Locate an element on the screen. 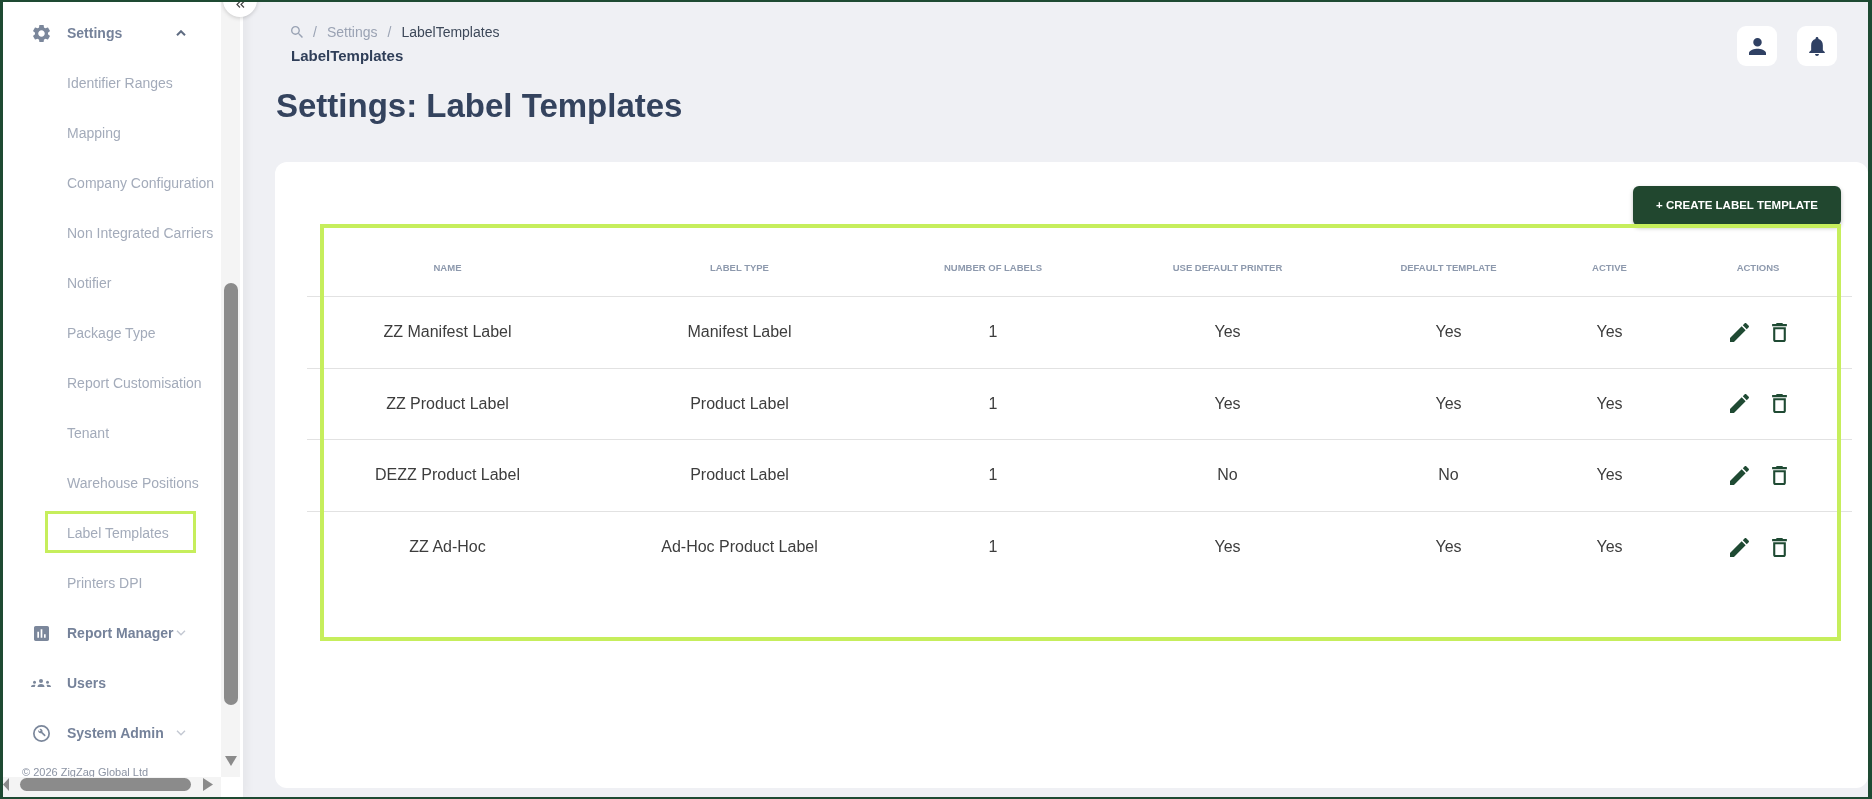  table-cell-text: ZZ Product Label is located at coordinates (447, 403).